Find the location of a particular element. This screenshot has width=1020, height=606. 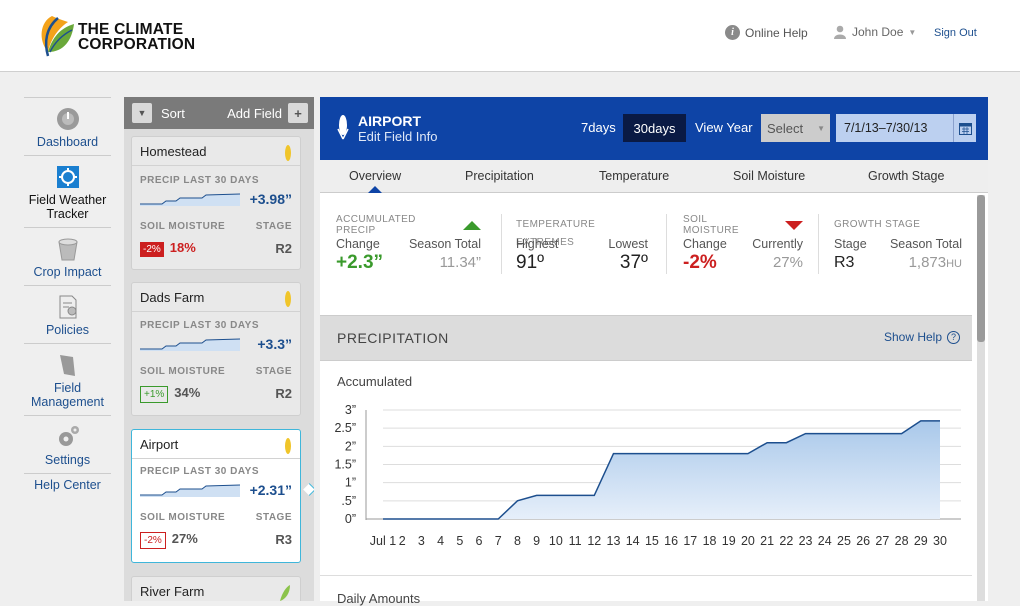

x-tick-label: 12 is located at coordinates (594, 541).